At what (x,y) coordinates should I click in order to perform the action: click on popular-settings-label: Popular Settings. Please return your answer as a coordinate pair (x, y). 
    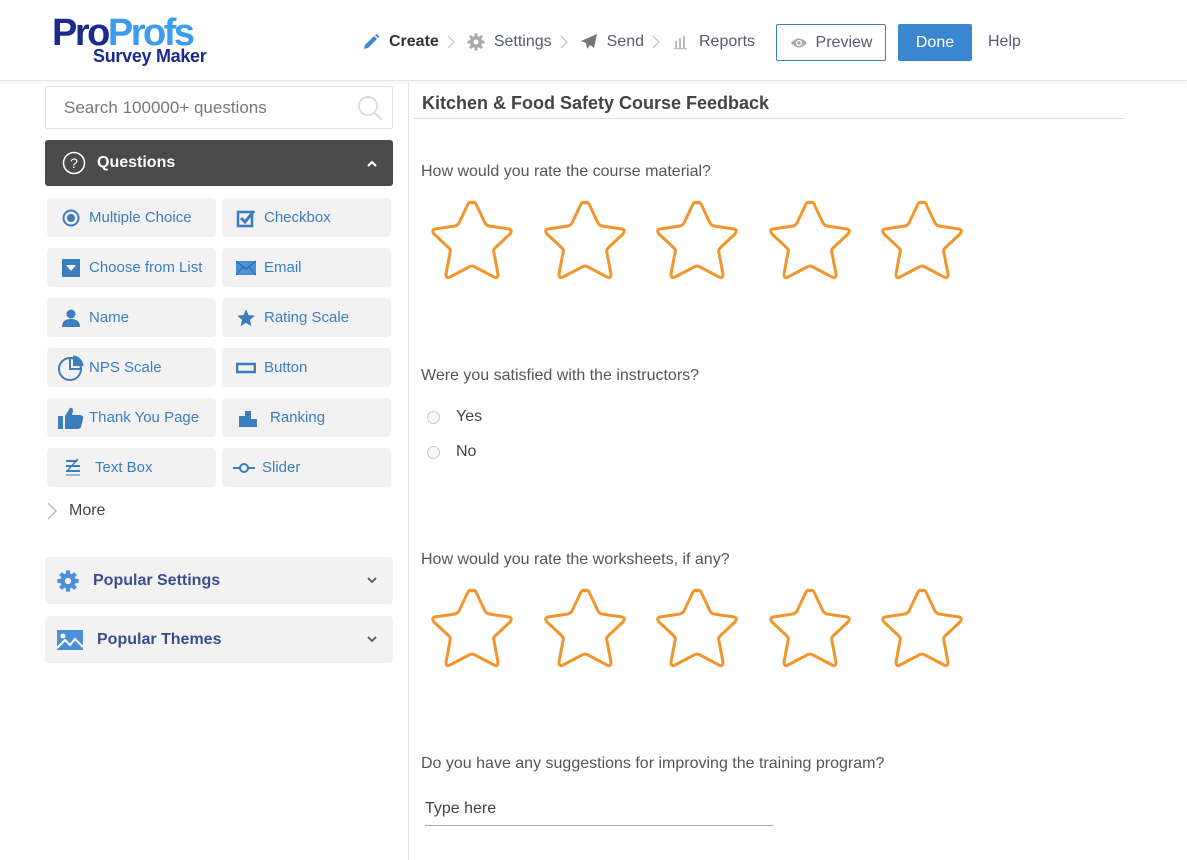
    Looking at the image, I should click on (157, 580).